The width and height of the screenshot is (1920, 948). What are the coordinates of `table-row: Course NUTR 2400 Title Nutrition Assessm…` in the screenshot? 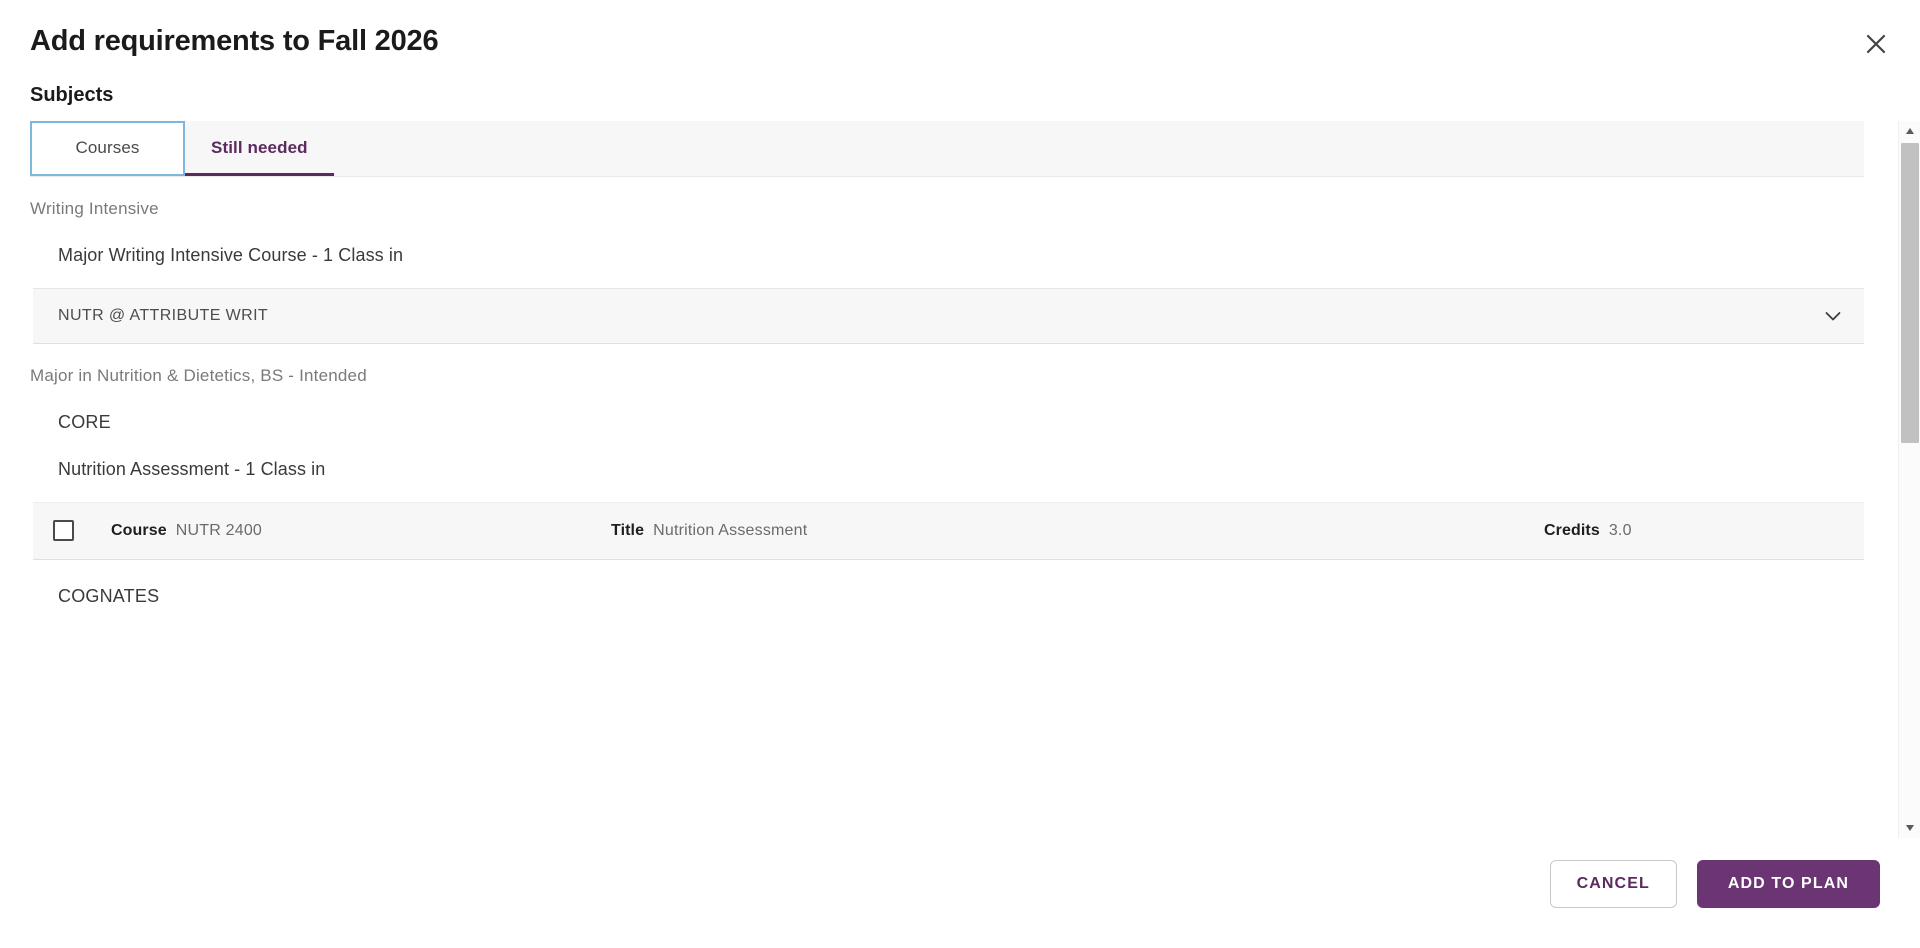 It's located at (948, 530).